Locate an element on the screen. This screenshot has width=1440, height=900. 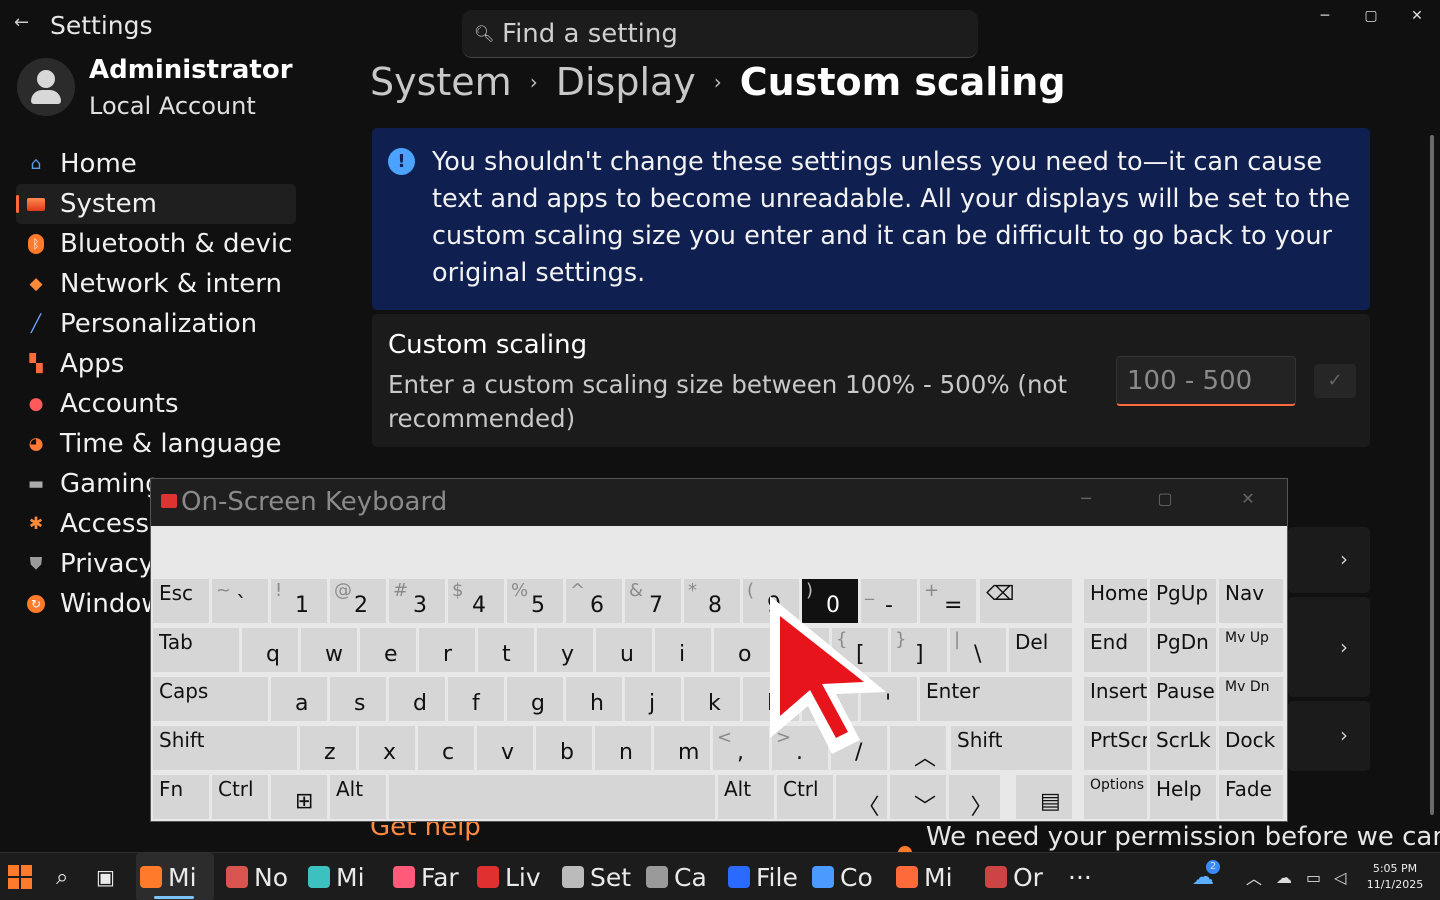
taskbar-app-8: Co is located at coordinates (848, 876).